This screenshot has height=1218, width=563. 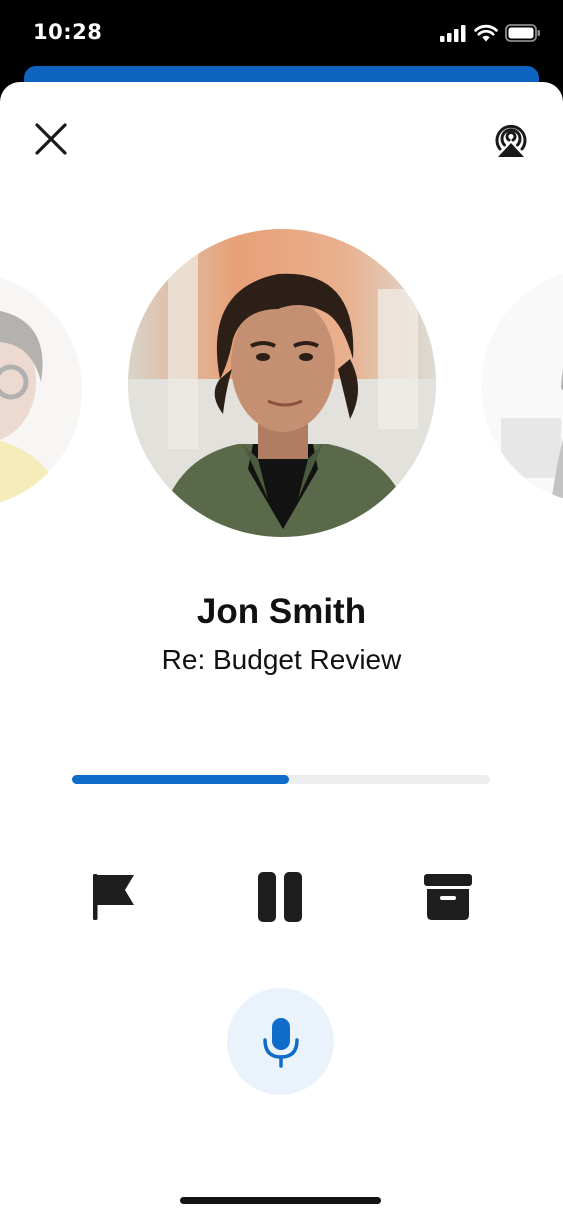 I want to click on close-icon, so click(x=51, y=139).